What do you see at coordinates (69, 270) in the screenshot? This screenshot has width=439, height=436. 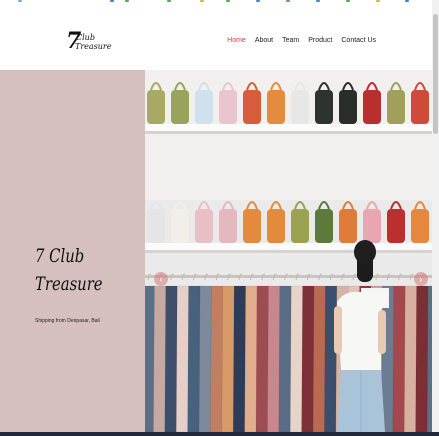 I see `hero-title: 7 Club Treasure` at bounding box center [69, 270].